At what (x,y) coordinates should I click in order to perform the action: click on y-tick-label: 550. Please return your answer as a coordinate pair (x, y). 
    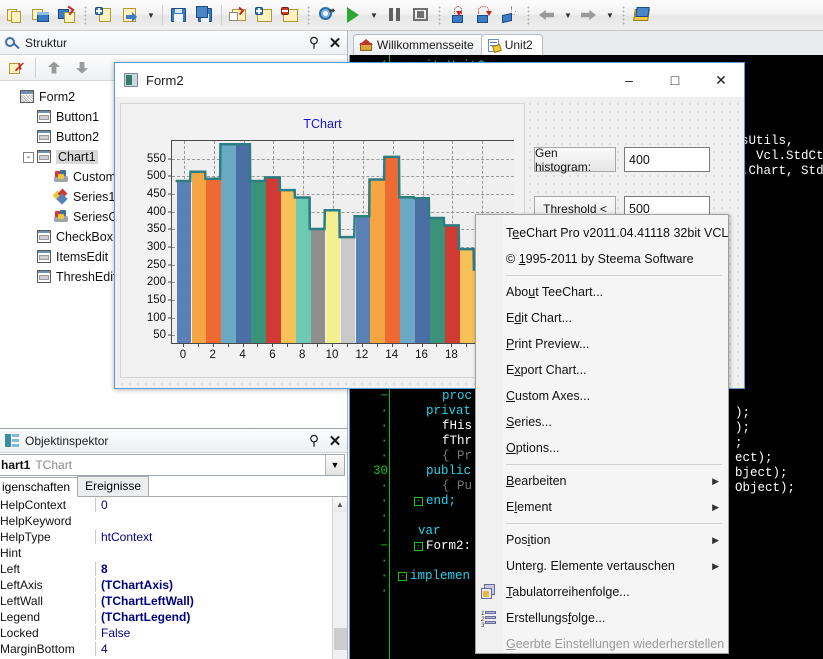
    Looking at the image, I should click on (156, 158).